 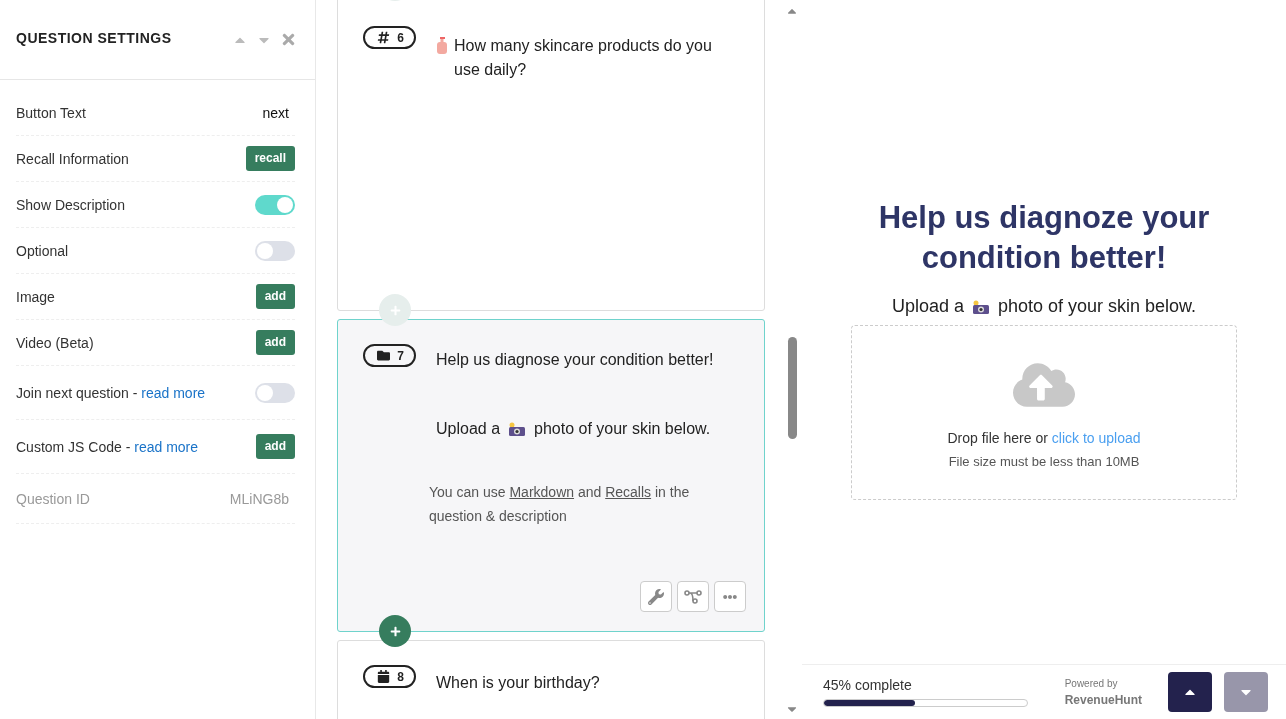 I want to click on question-card: 6 How many skincare products do you use daily?, so click(x=551, y=155).